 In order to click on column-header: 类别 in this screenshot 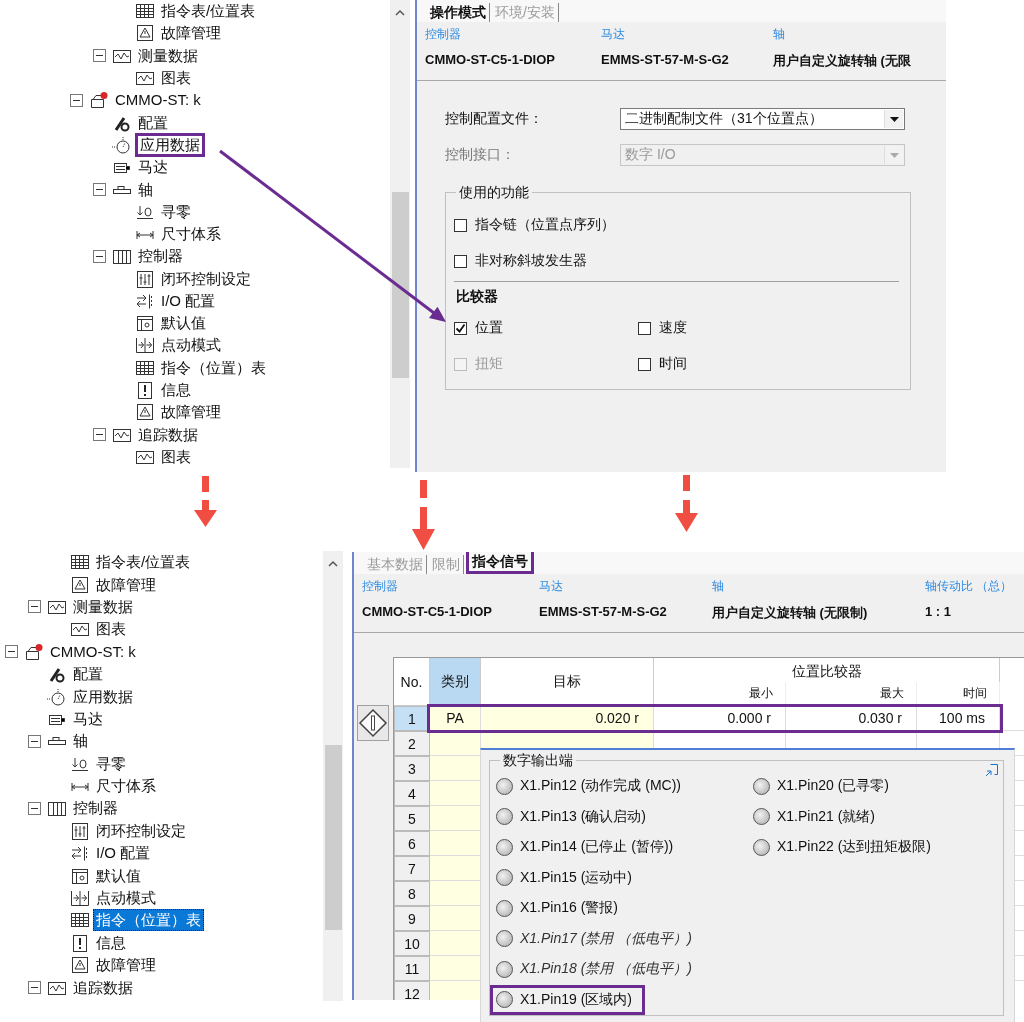, I will do `click(455, 682)`.